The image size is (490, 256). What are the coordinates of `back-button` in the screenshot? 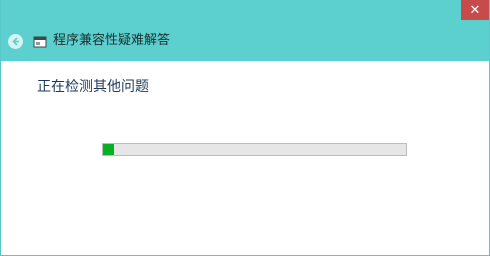 It's located at (15, 41).